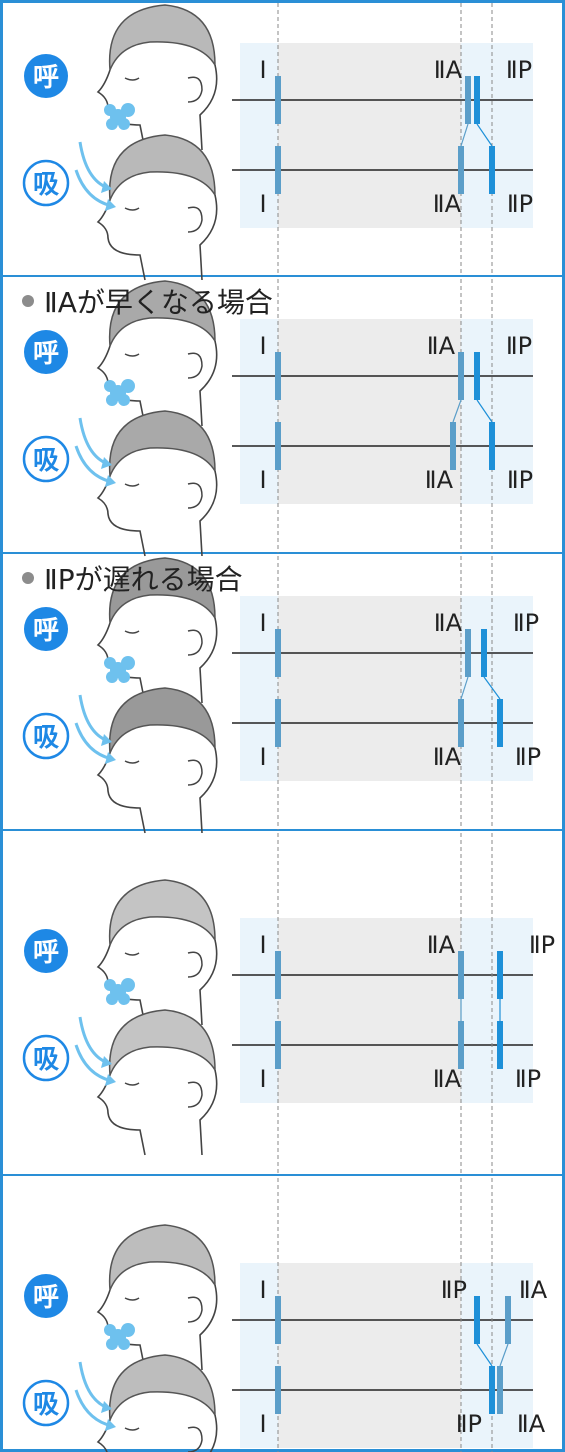 Image resolution: width=565 pixels, height=1452 pixels. I want to click on systole-band, so click(369, 1355).